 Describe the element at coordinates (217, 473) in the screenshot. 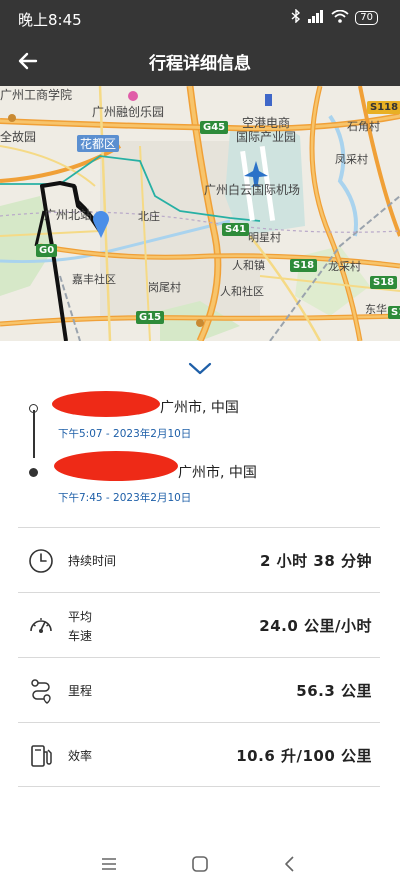

I see `end-address: 广州市, 中国` at that location.